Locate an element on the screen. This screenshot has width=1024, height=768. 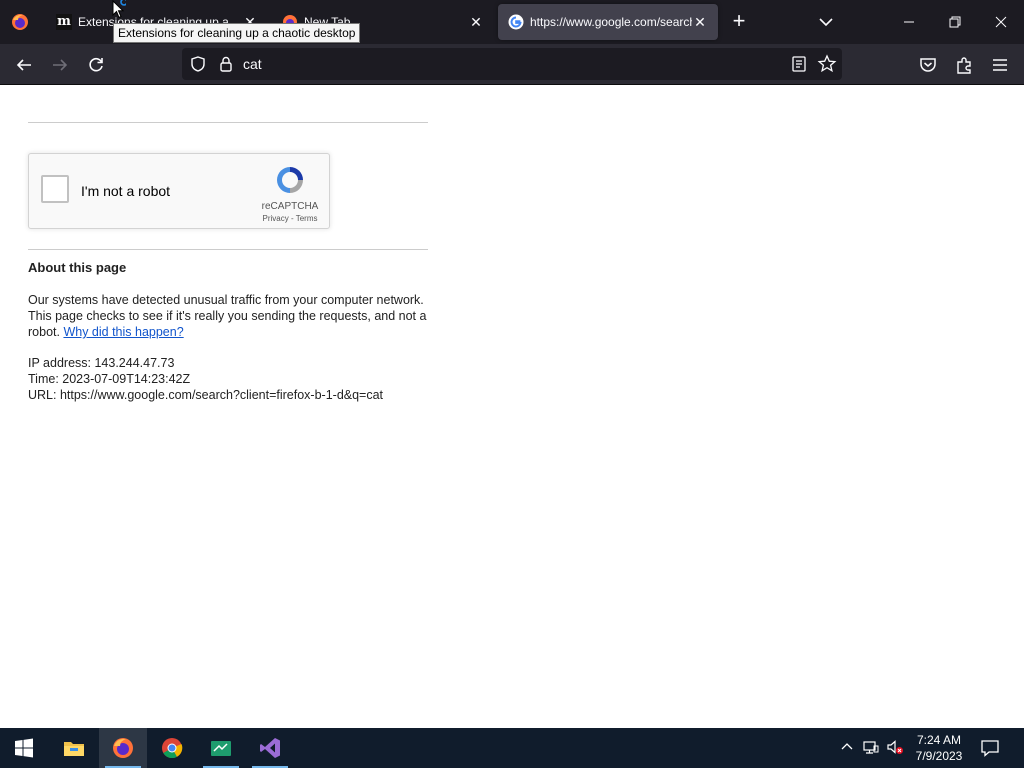
taskbar-chrome is located at coordinates (172, 748).